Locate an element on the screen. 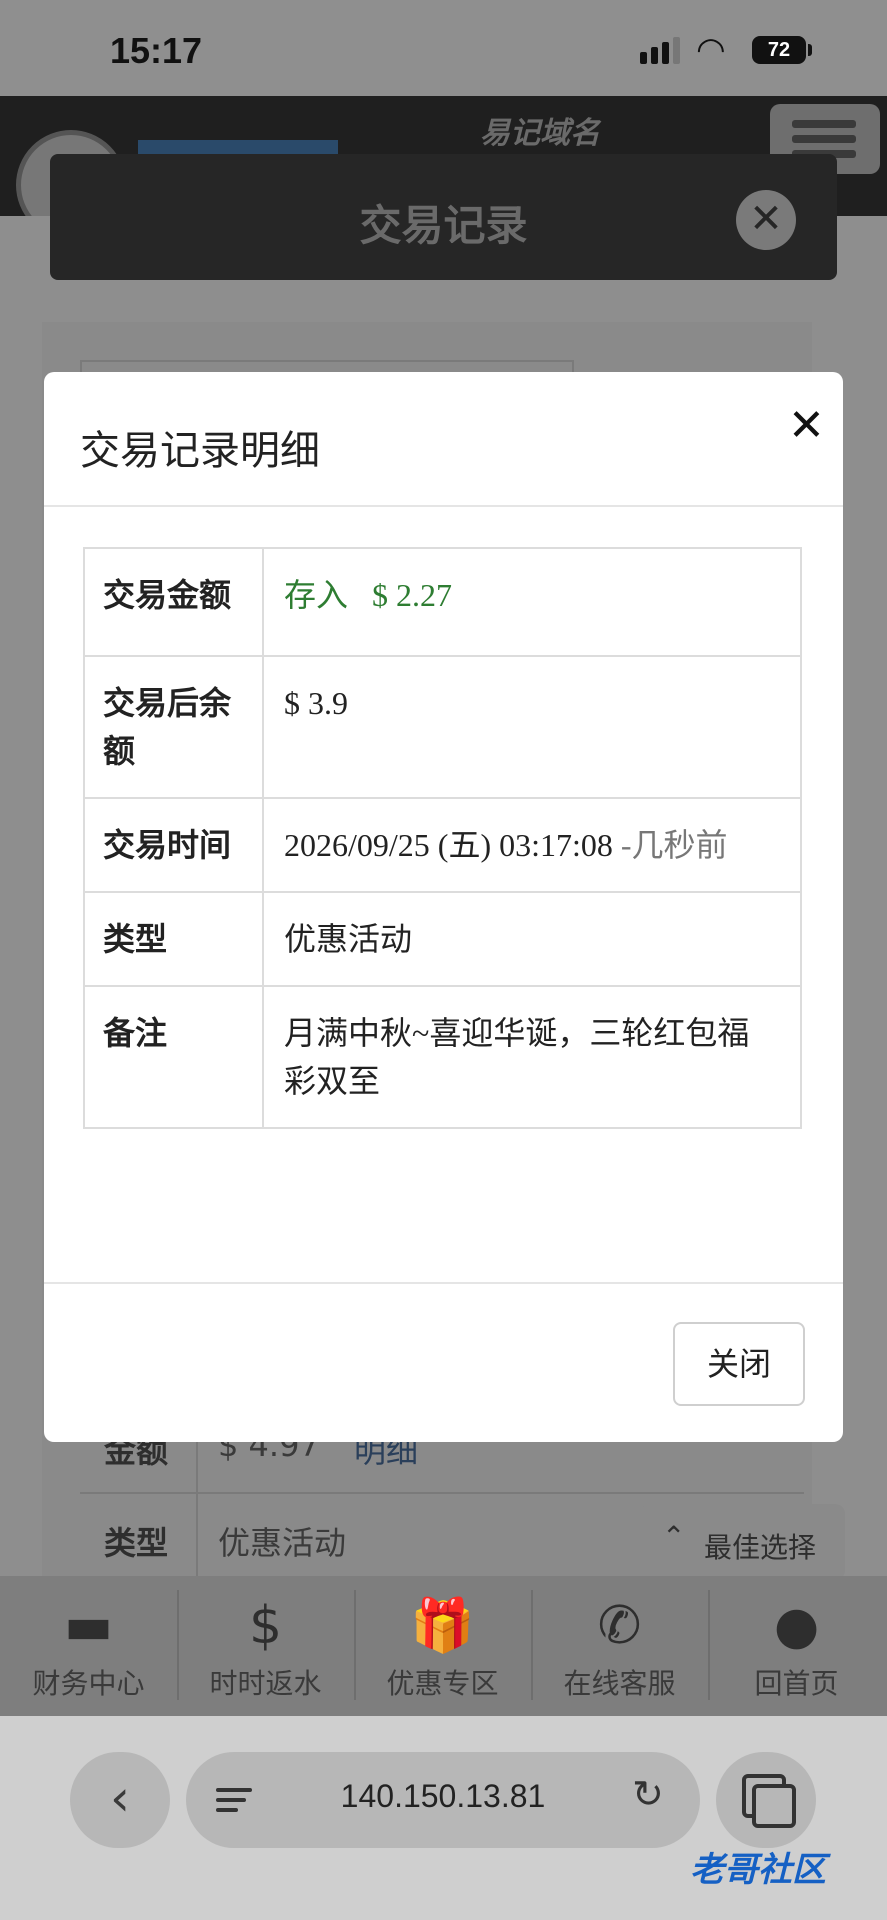  remark-label: 备注 is located at coordinates (173, 1057).